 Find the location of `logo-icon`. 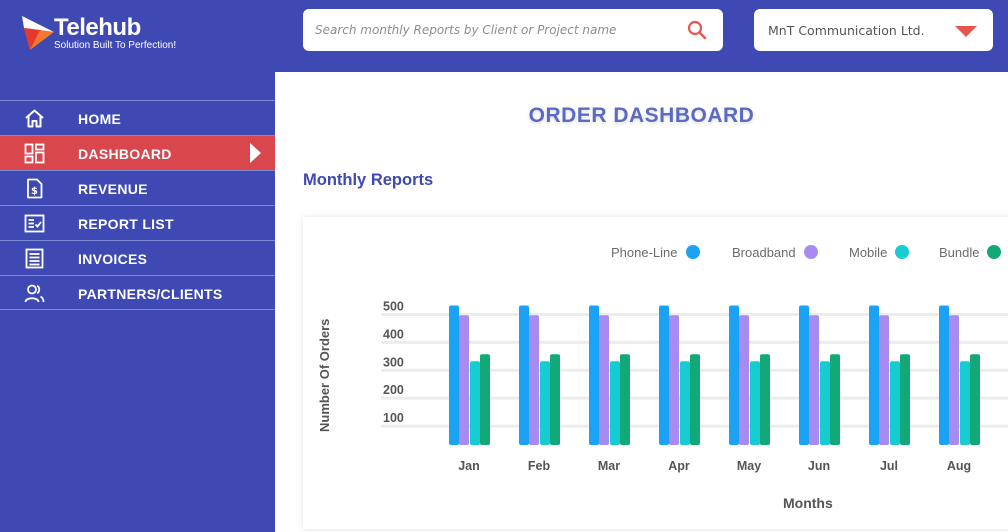

logo-icon is located at coordinates (38, 33).